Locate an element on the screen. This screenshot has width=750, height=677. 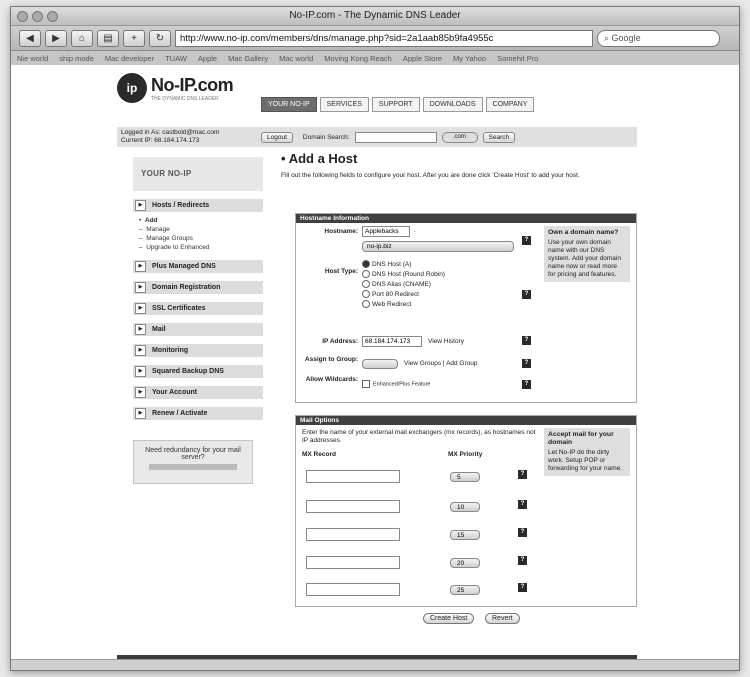
hostname-input: Applebacks is located at coordinates (386, 231).